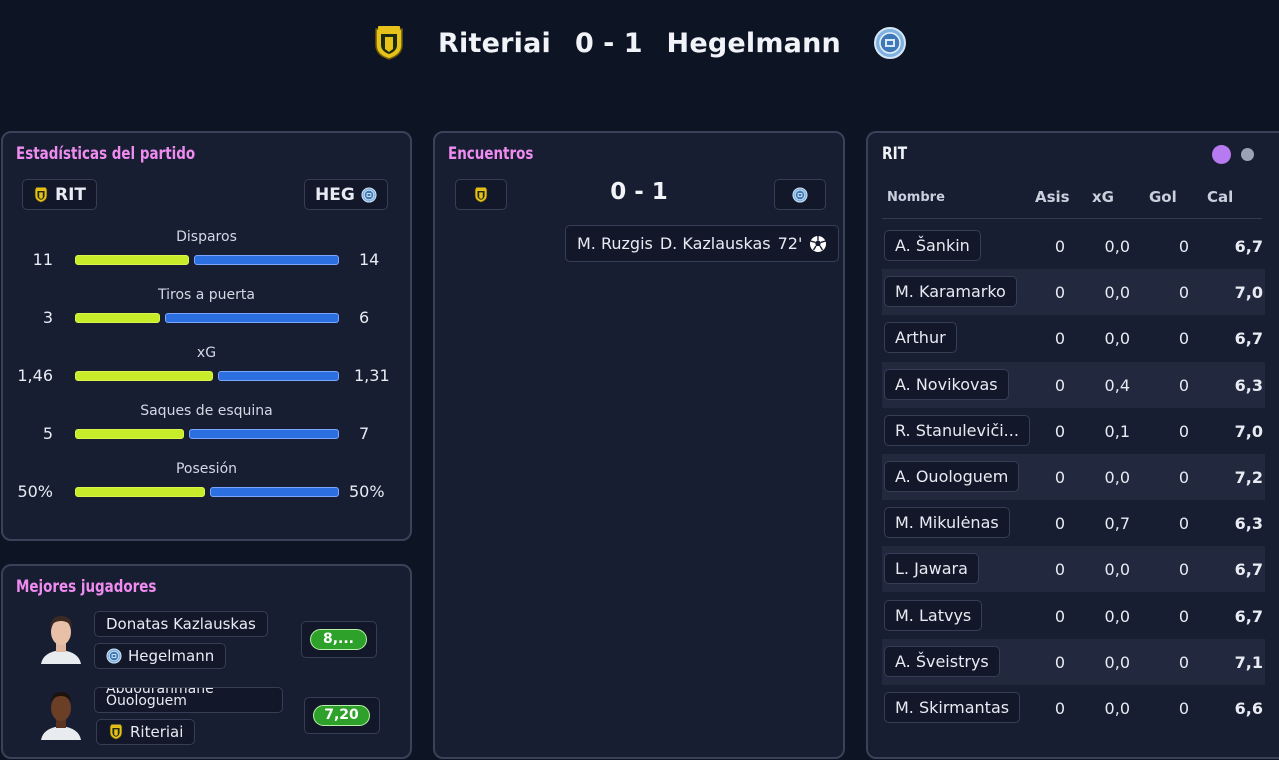  I want to click on goal-minute: 72', so click(790, 243).